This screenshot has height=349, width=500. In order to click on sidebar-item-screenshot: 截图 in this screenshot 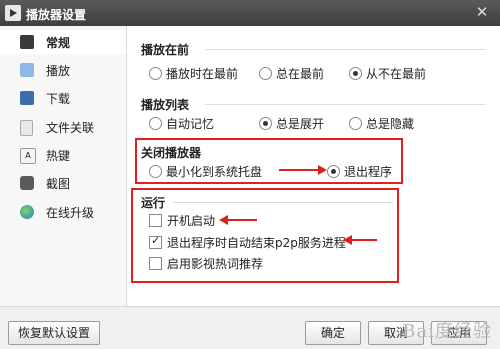, I will do `click(63, 183)`.